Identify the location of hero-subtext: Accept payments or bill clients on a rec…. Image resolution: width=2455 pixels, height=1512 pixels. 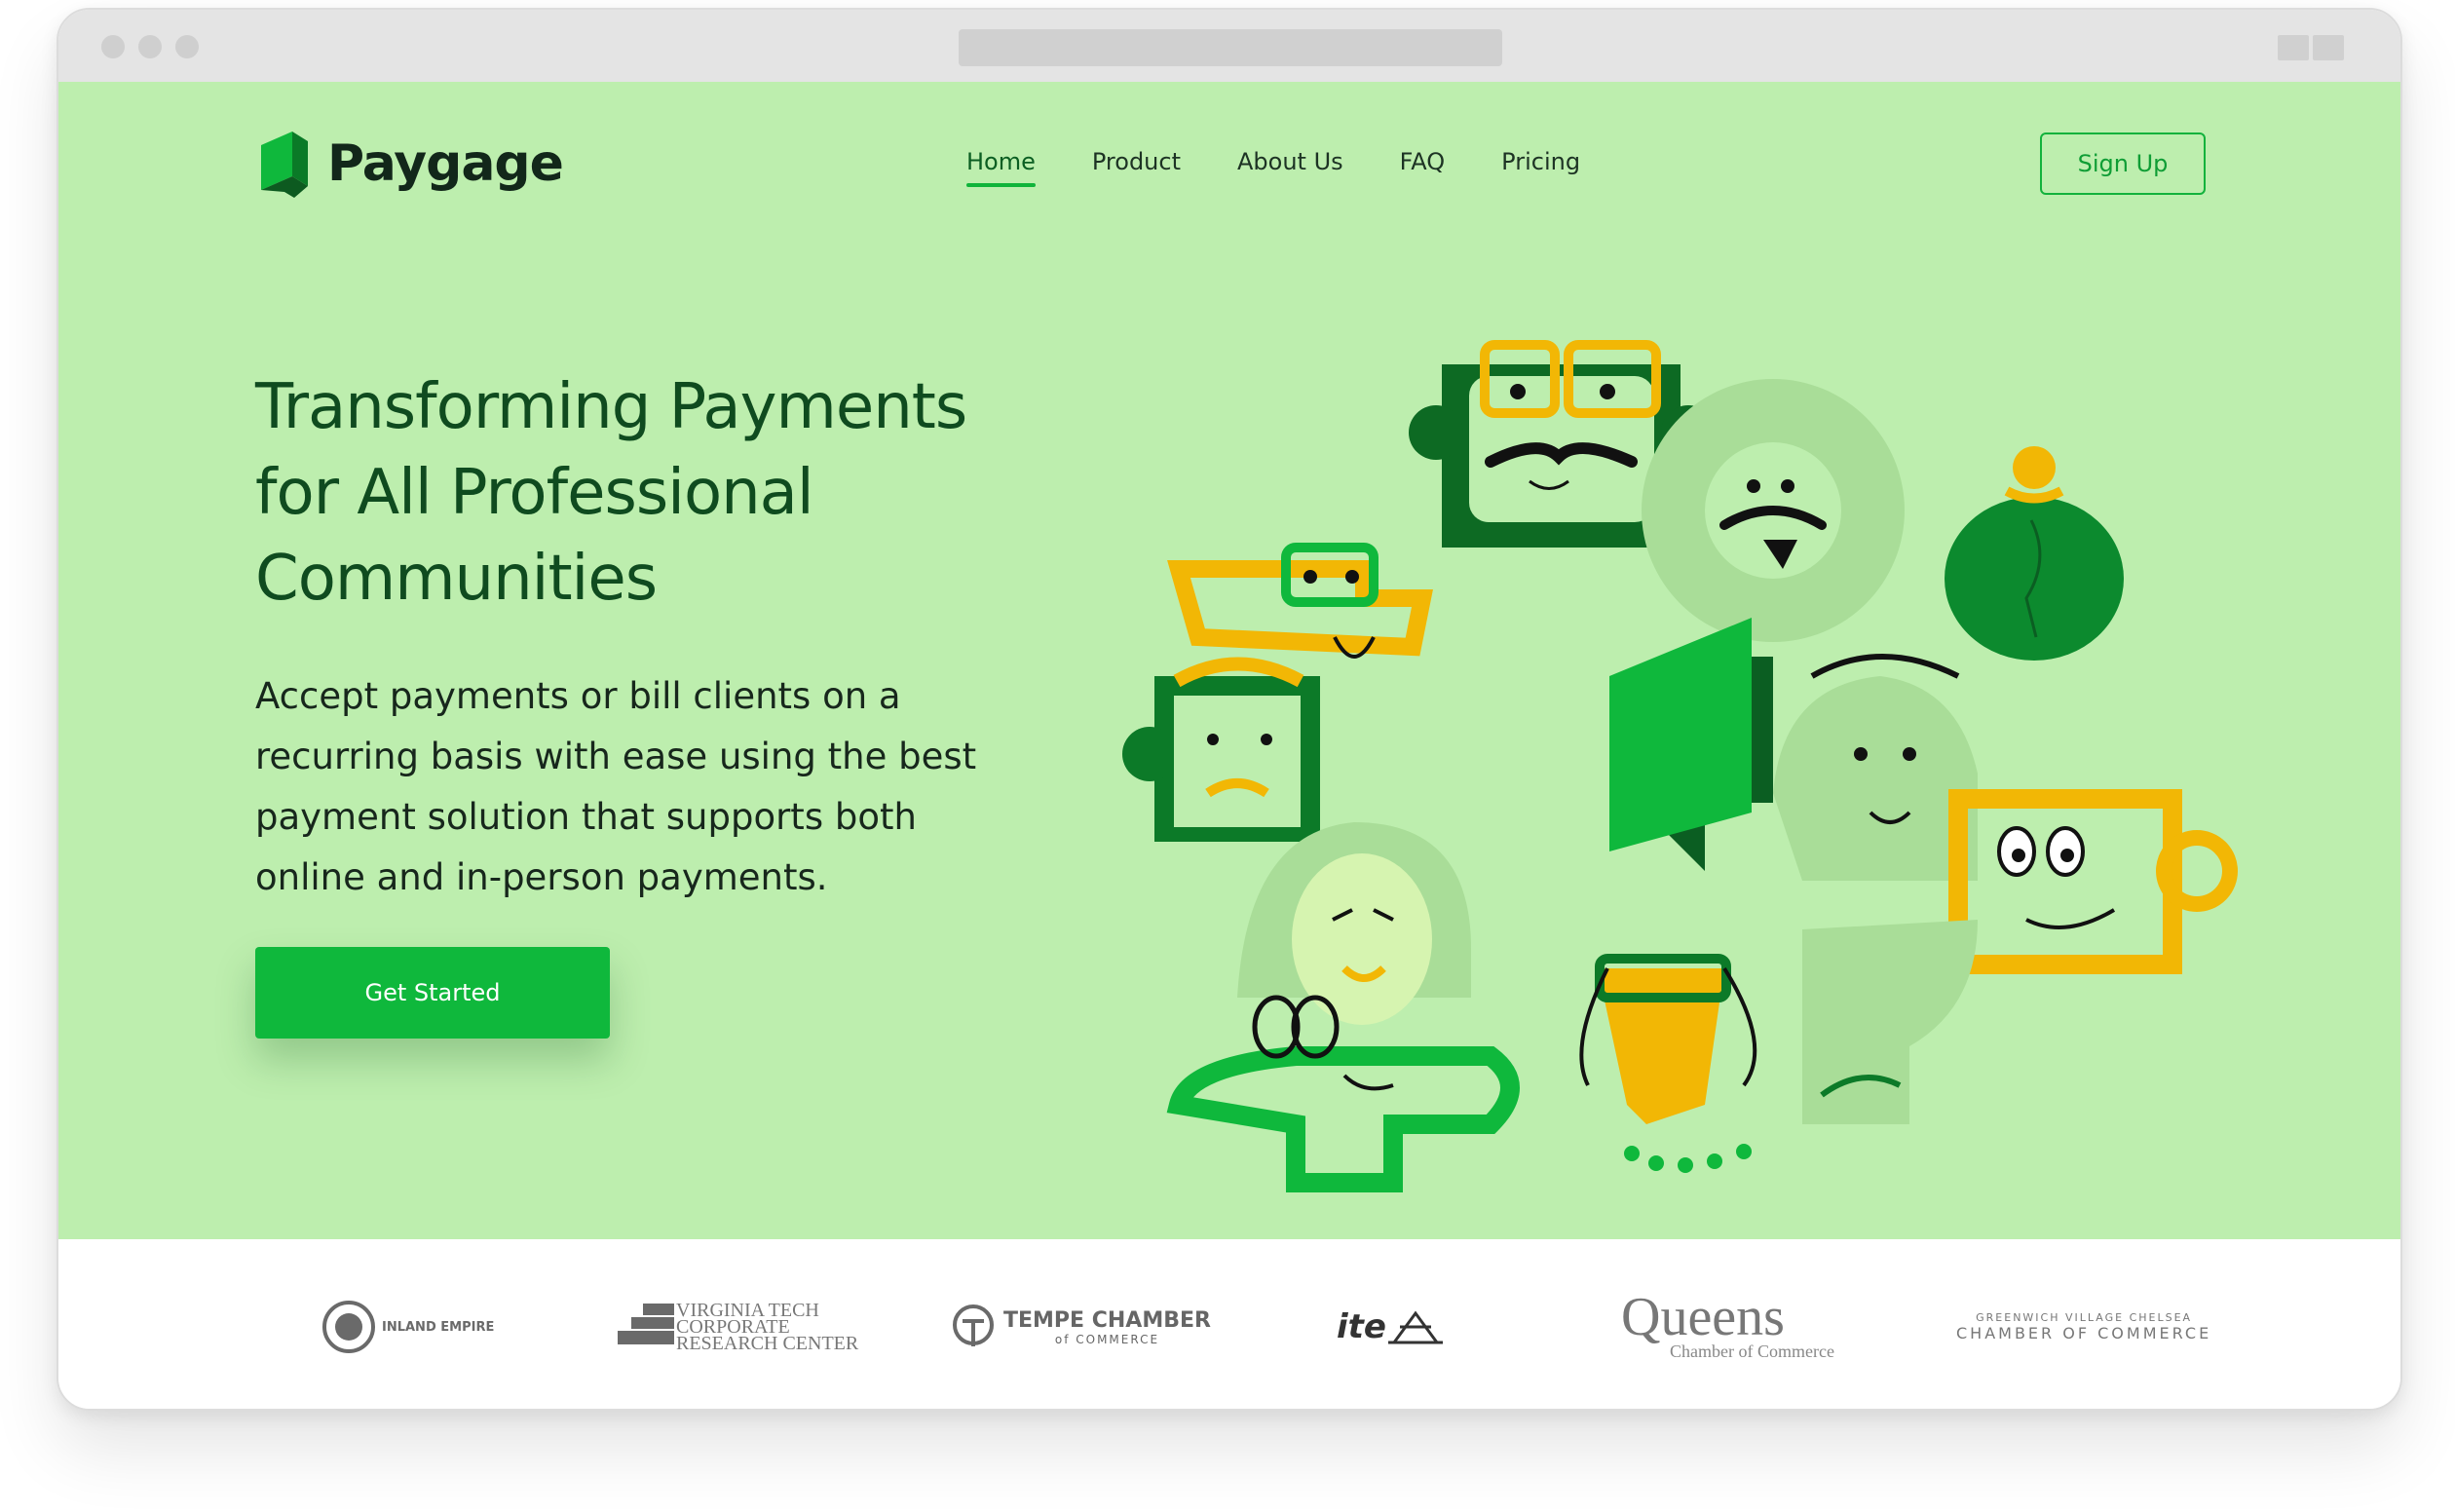
(630, 787).